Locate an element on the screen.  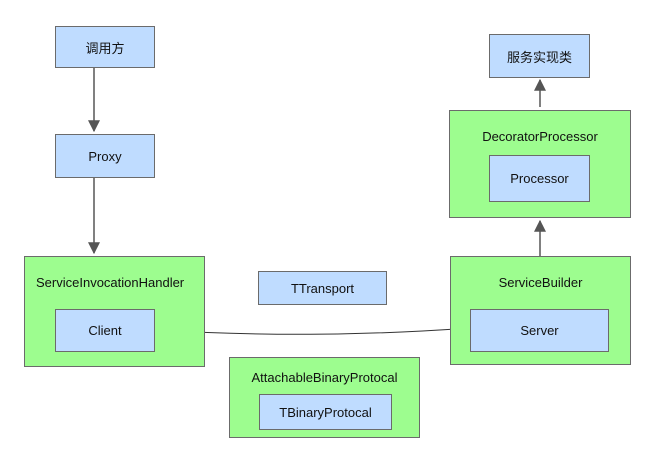
server-box: Server is located at coordinates (539, 330).